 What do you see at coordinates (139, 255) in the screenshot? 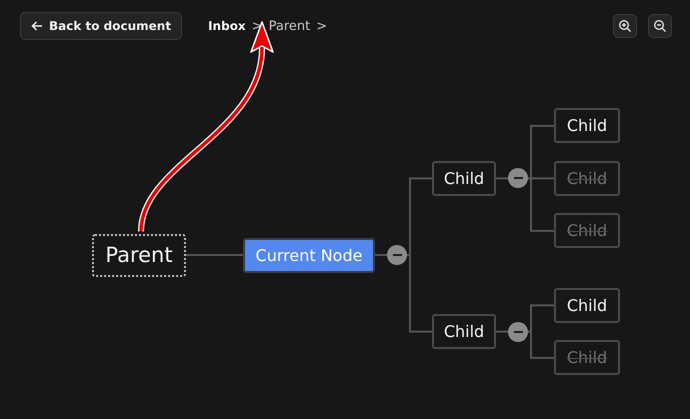
I see `mind-map-node: Parent` at bounding box center [139, 255].